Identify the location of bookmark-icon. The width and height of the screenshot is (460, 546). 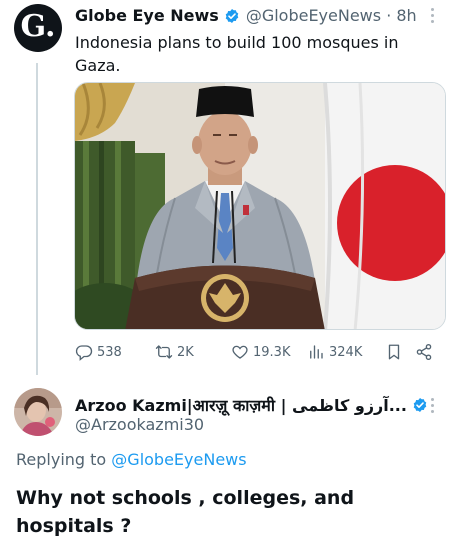
(394, 352).